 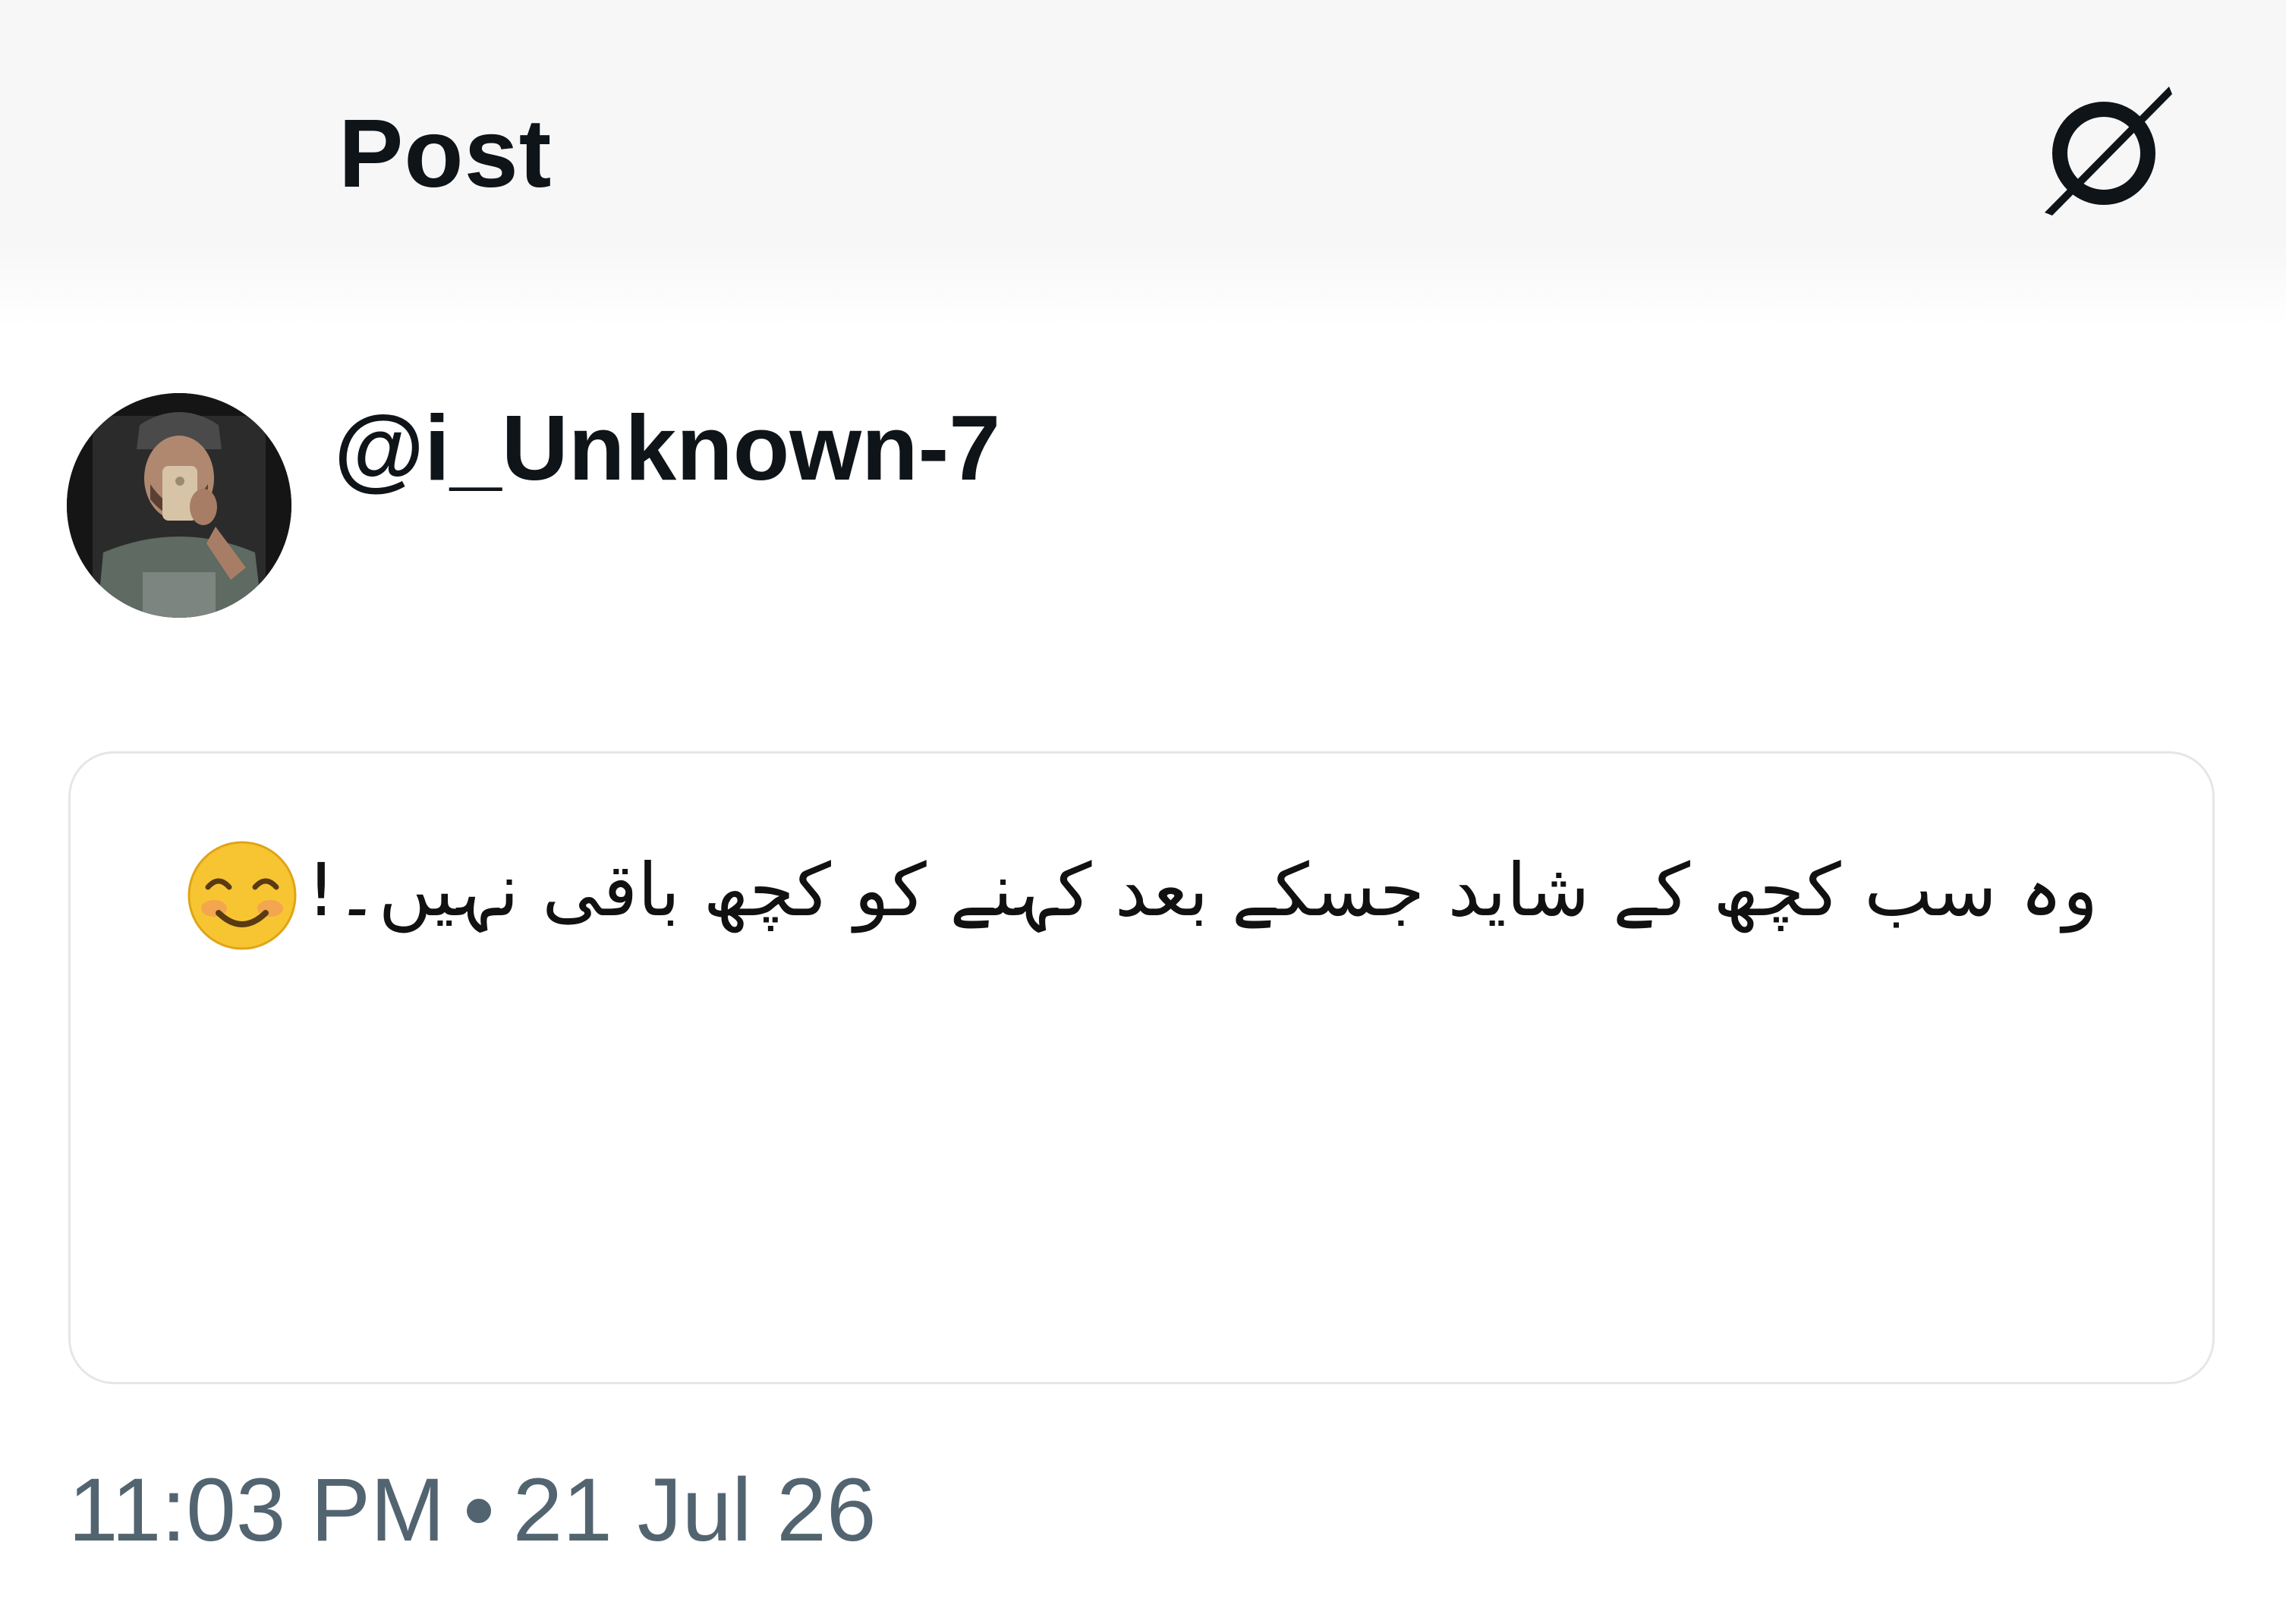 What do you see at coordinates (257, 1510) in the screenshot?
I see `post-time: 11:03 PM` at bounding box center [257, 1510].